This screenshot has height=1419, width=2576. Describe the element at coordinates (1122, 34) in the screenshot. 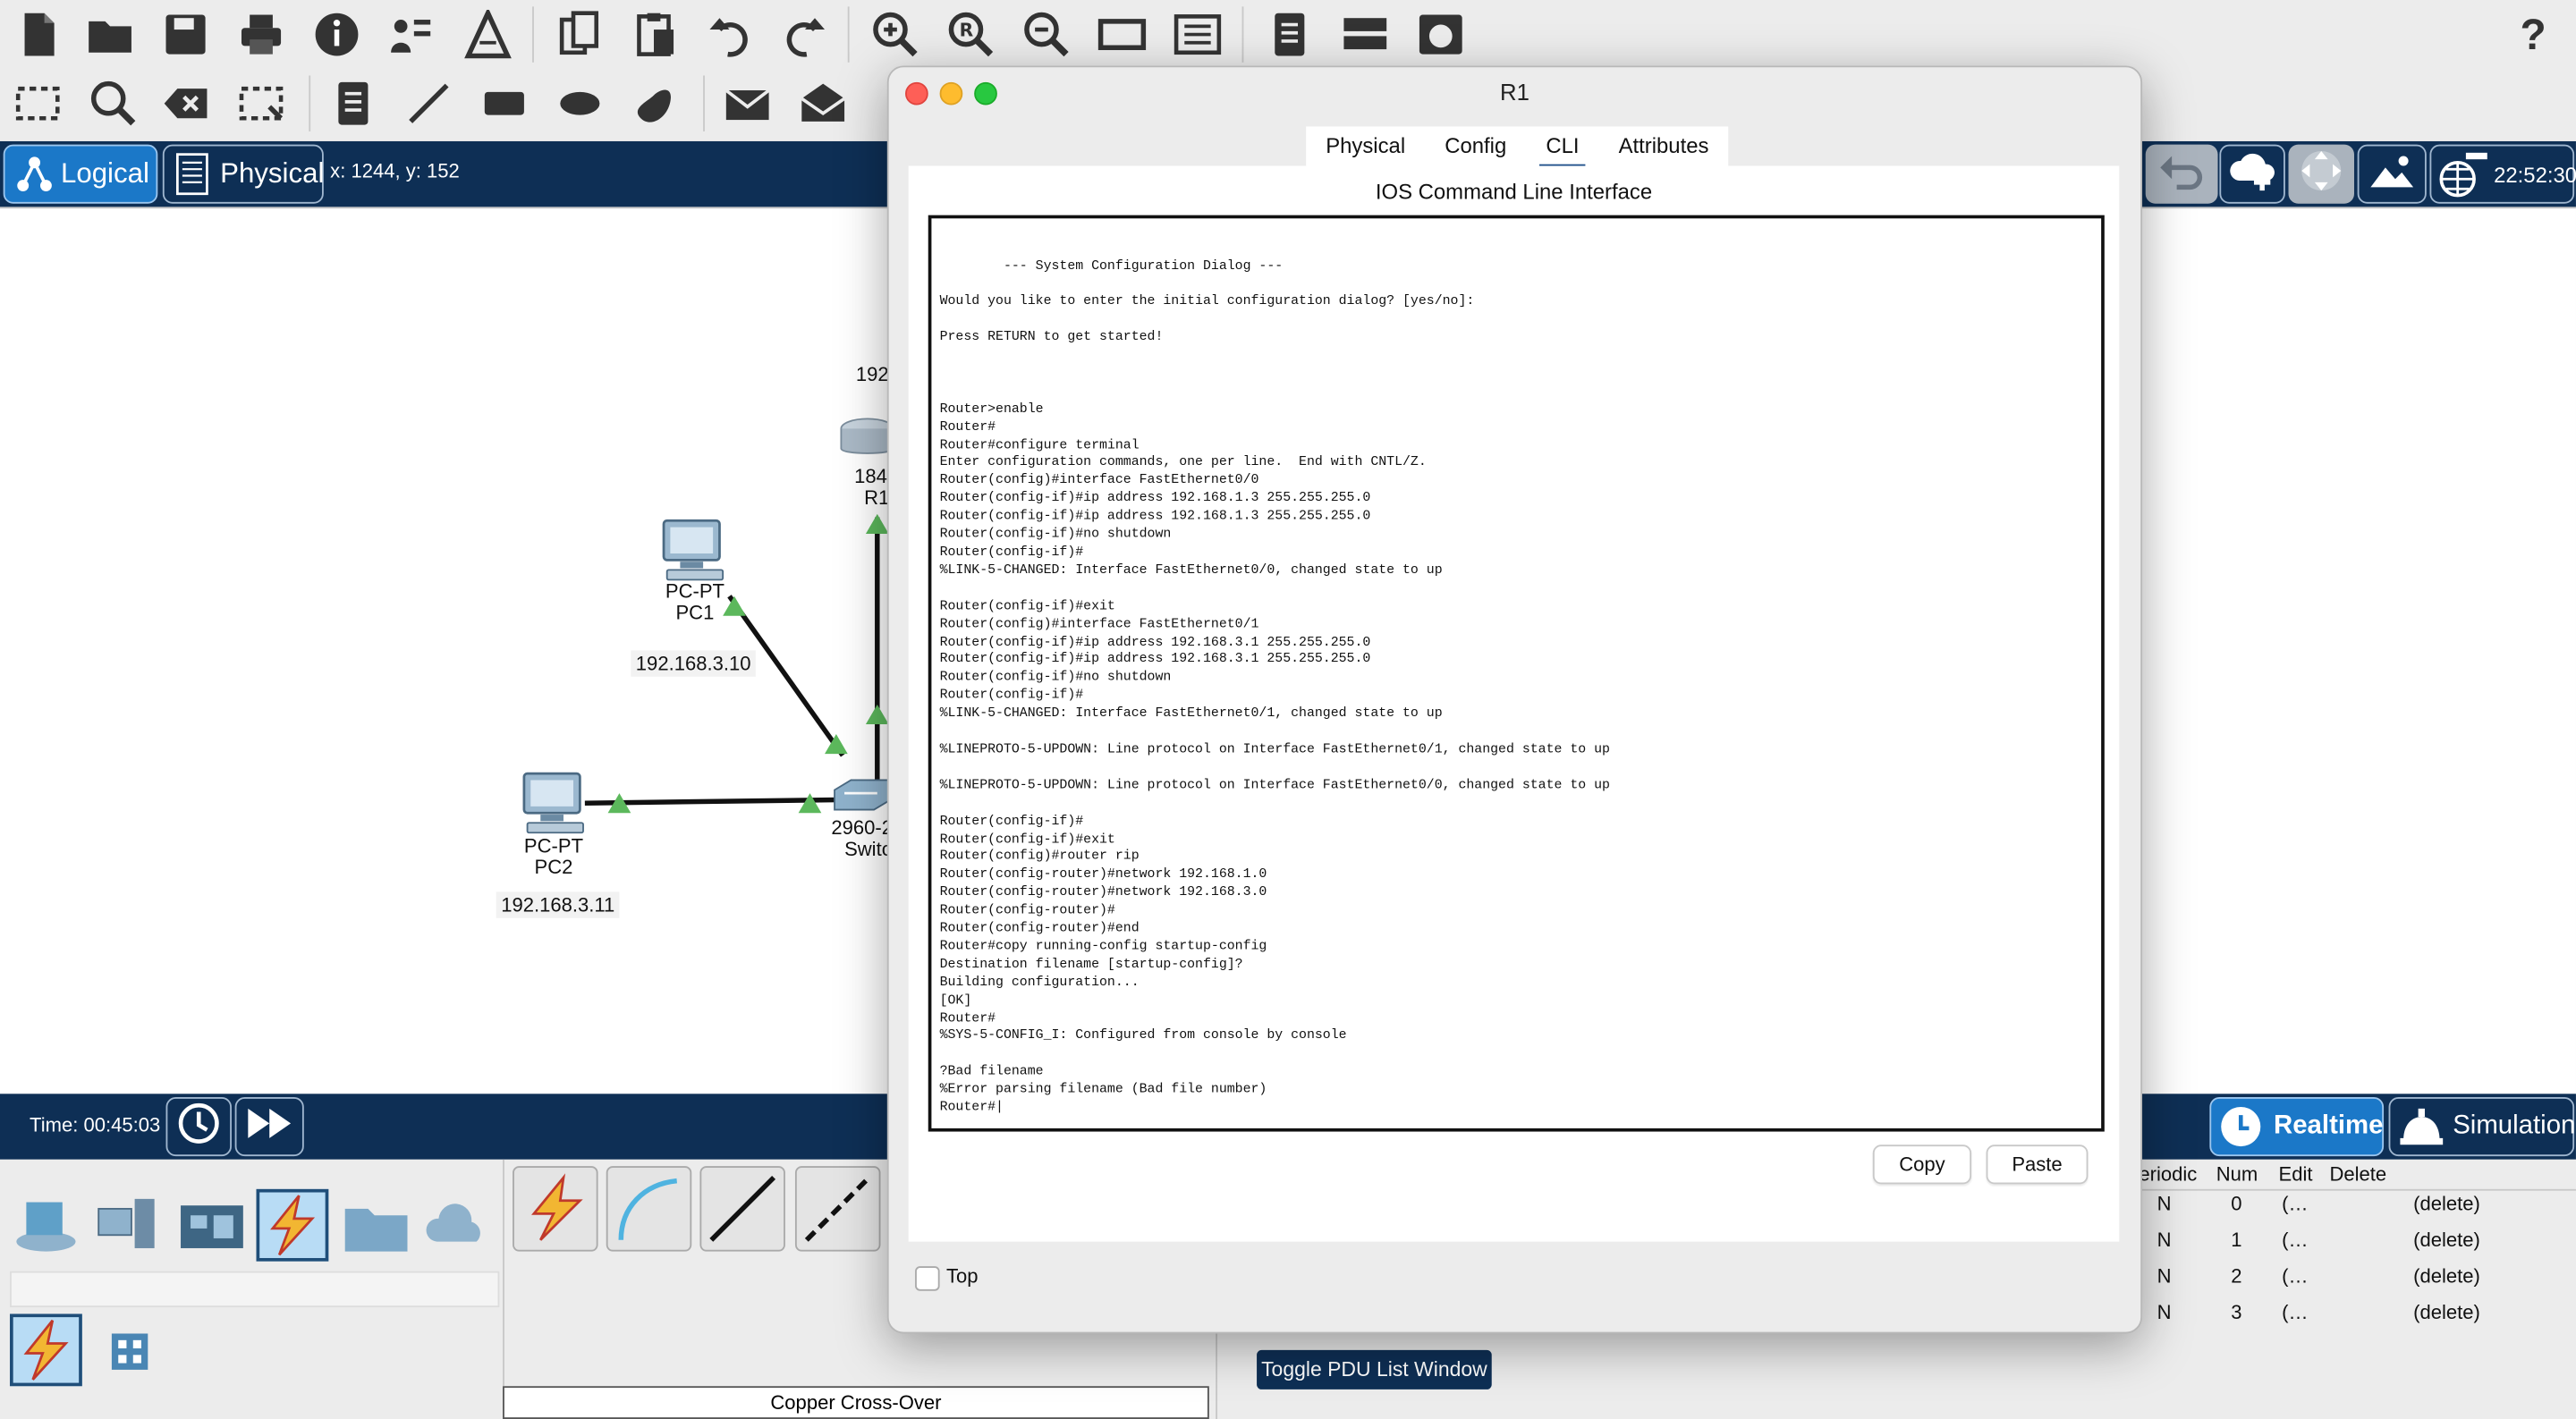

I see `drawing-palette-icon` at that location.